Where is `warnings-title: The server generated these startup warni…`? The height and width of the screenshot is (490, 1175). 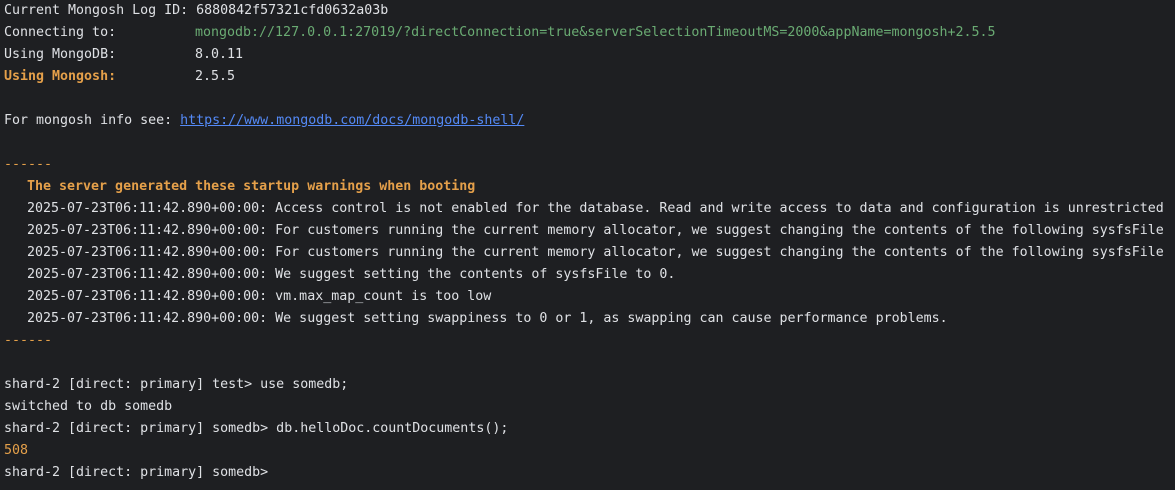 warnings-title: The server generated these startup warni… is located at coordinates (251, 186).